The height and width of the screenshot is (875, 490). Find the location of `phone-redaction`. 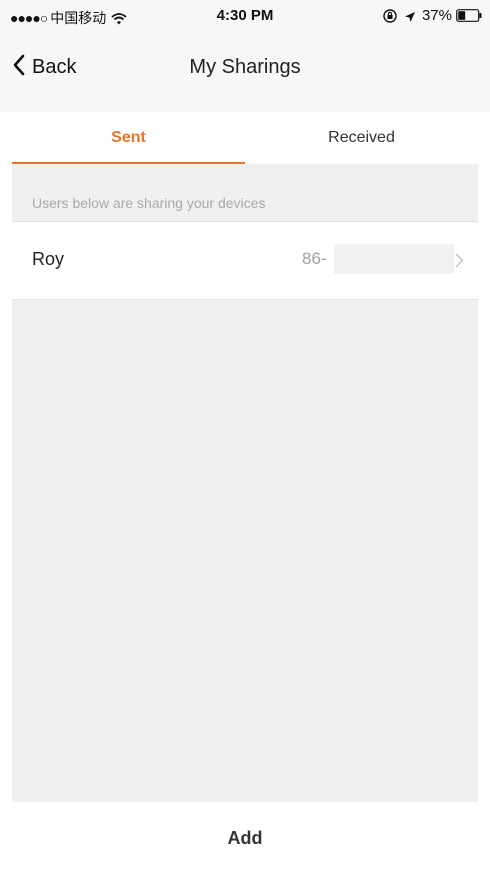

phone-redaction is located at coordinates (394, 259).